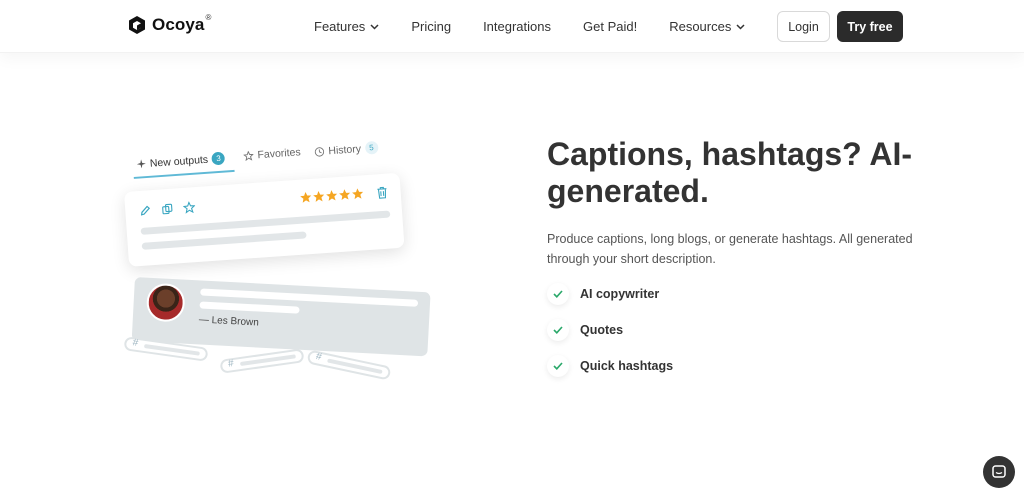 The width and height of the screenshot is (1024, 498). I want to click on logo: Ocoya ®, so click(170, 23).